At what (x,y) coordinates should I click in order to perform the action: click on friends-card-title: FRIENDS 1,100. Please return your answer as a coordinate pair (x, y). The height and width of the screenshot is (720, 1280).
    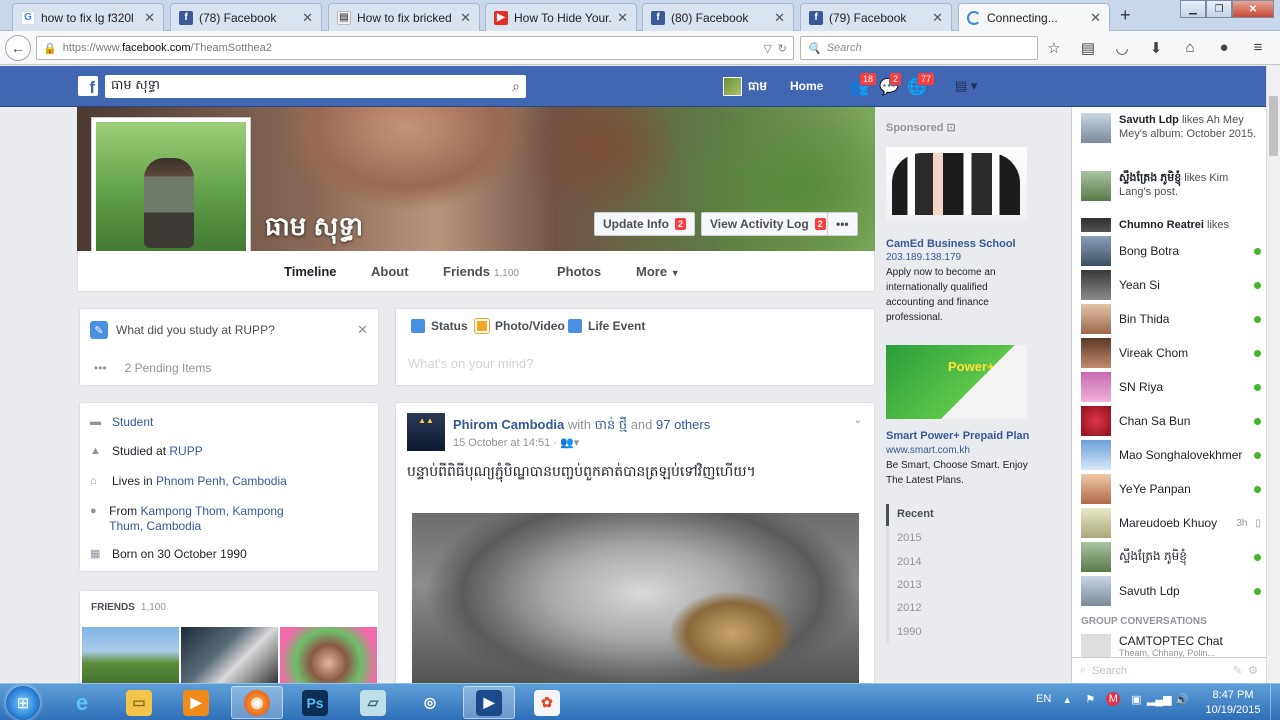
    Looking at the image, I should click on (128, 607).